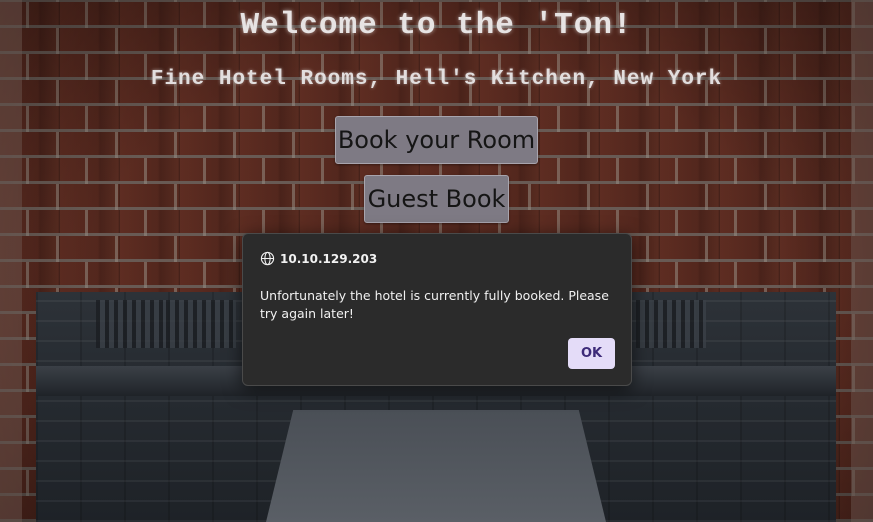 This screenshot has height=522, width=873. Describe the element at coordinates (436, 140) in the screenshot. I see `book-room-button: Book your Room` at that location.